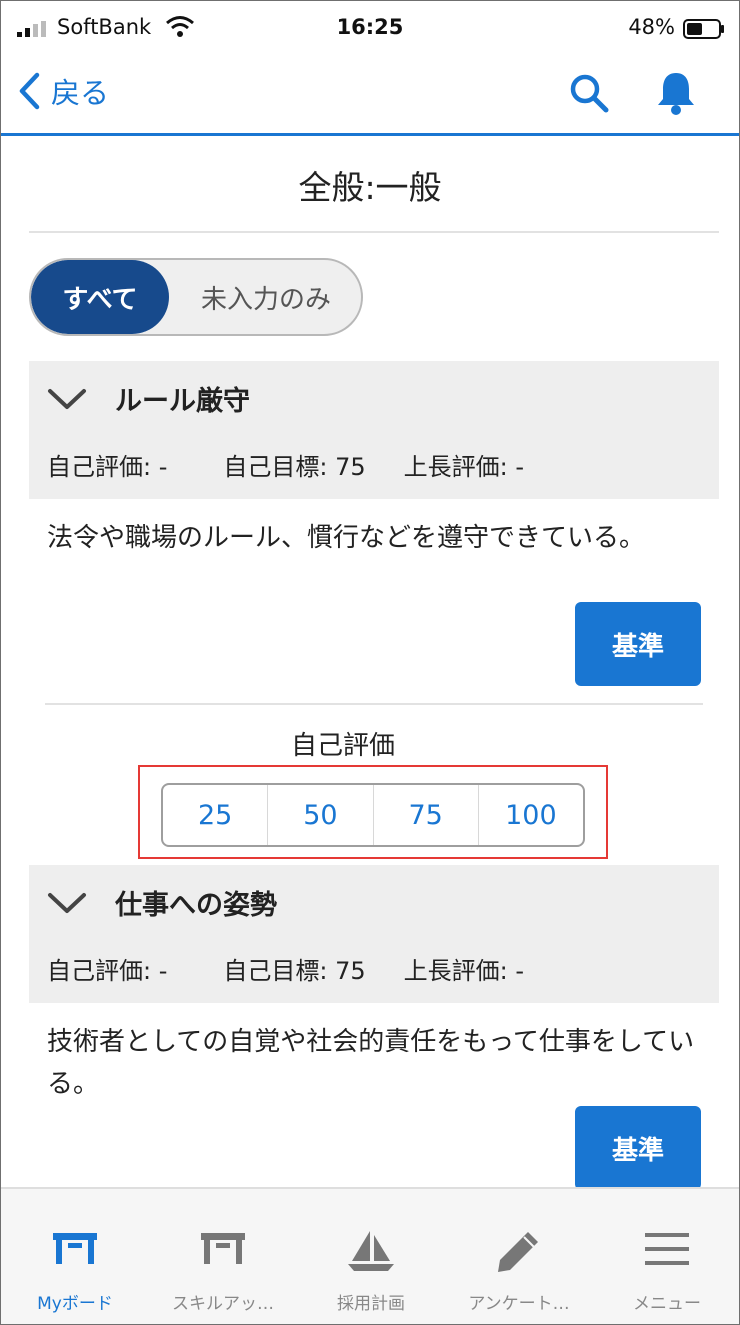 This screenshot has height=1325, width=740. What do you see at coordinates (371, 1304) in the screenshot?
I see `tab-label: 採用計画` at bounding box center [371, 1304].